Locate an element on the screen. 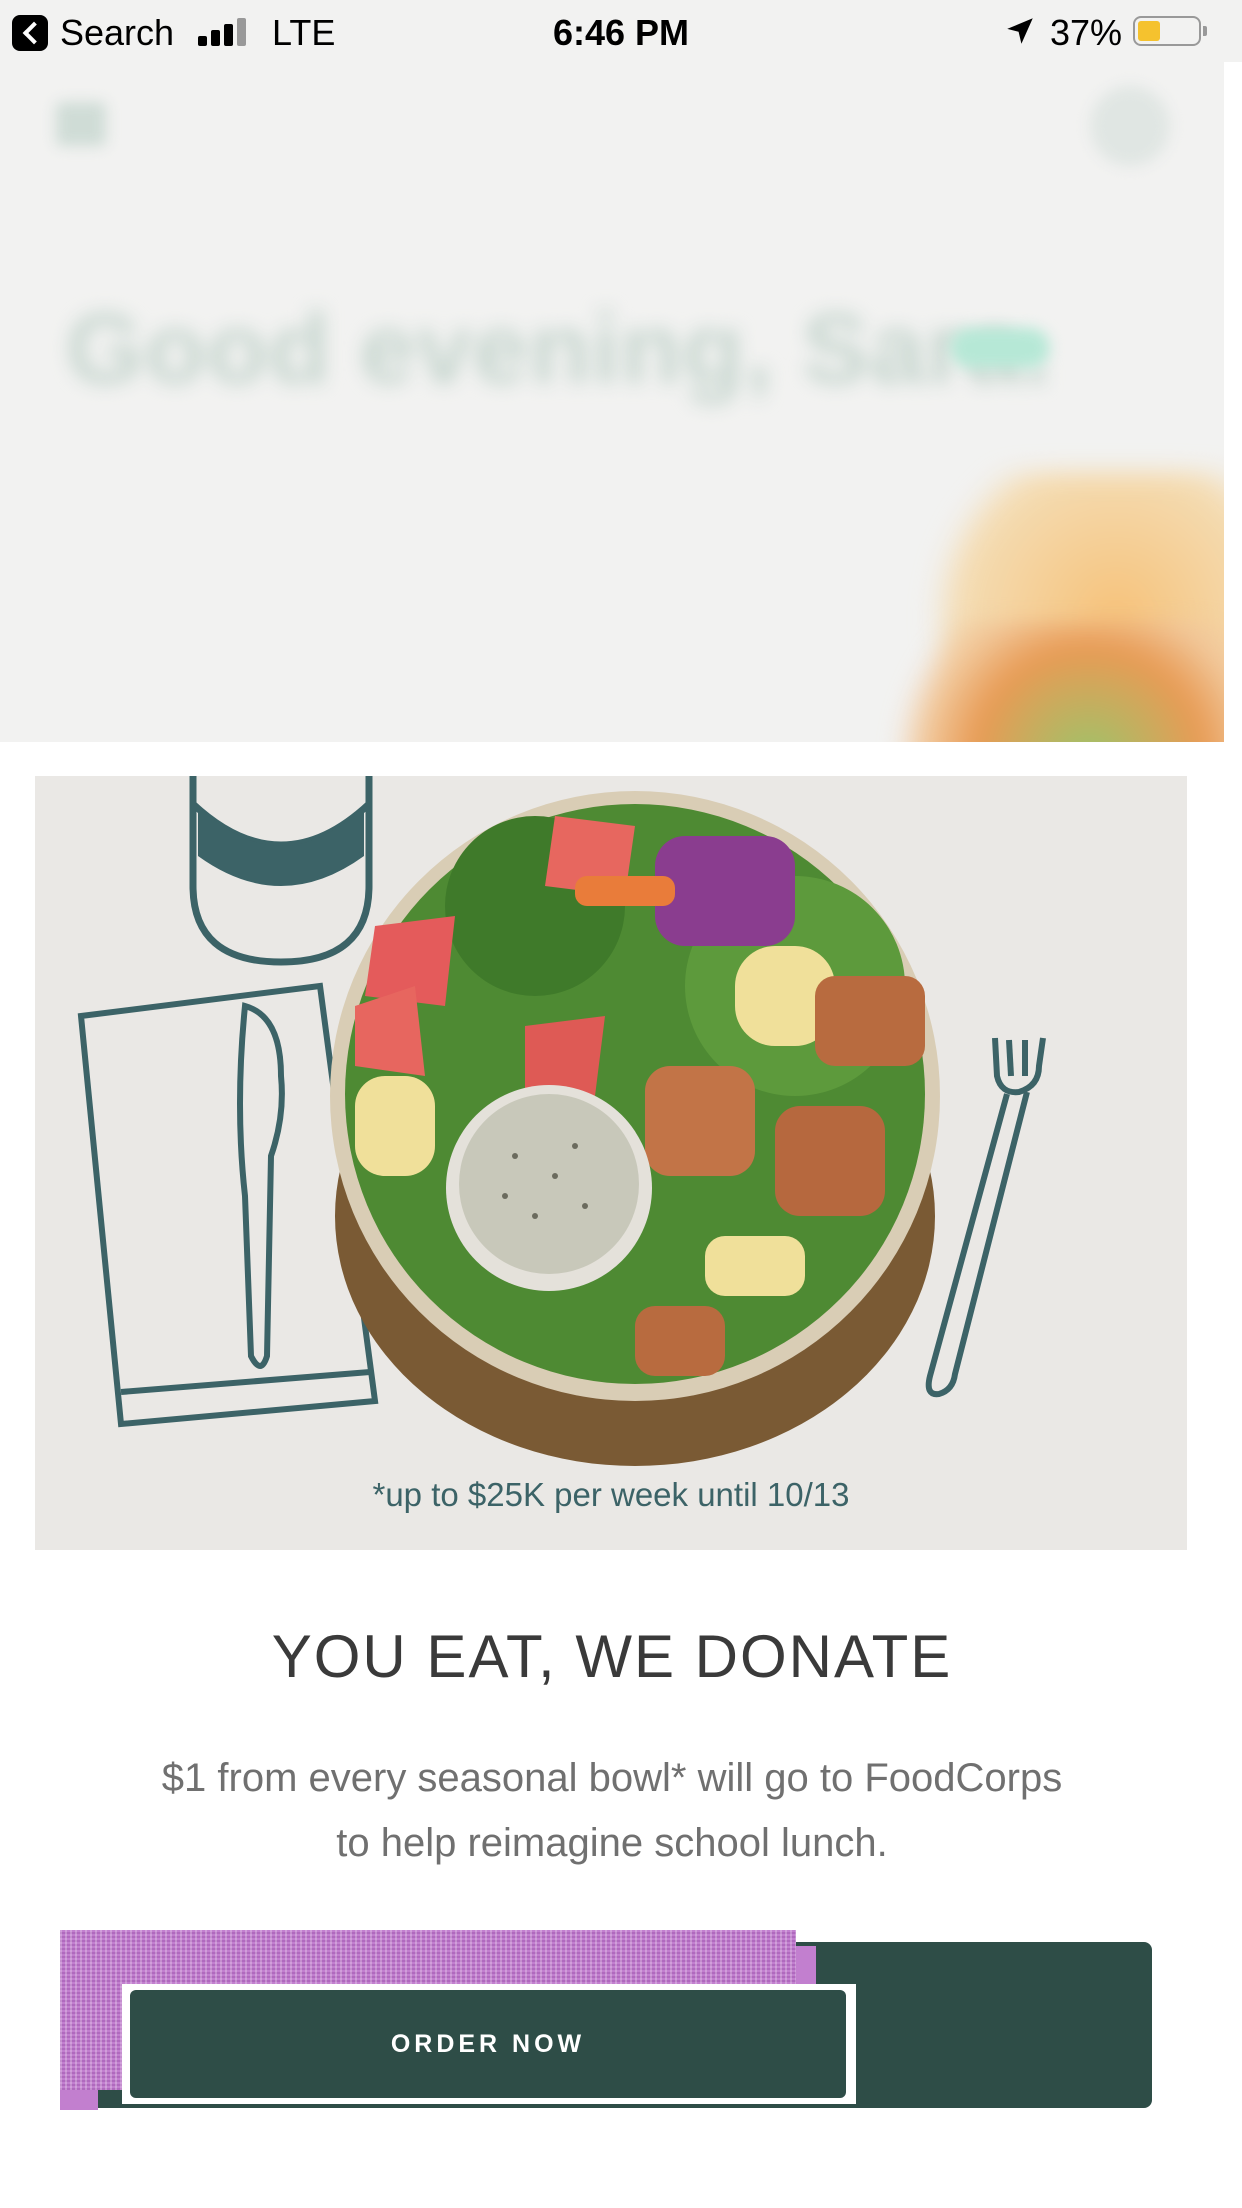  promo-footnote: *up to $25K per week until 10/13 is located at coordinates (611, 1494).